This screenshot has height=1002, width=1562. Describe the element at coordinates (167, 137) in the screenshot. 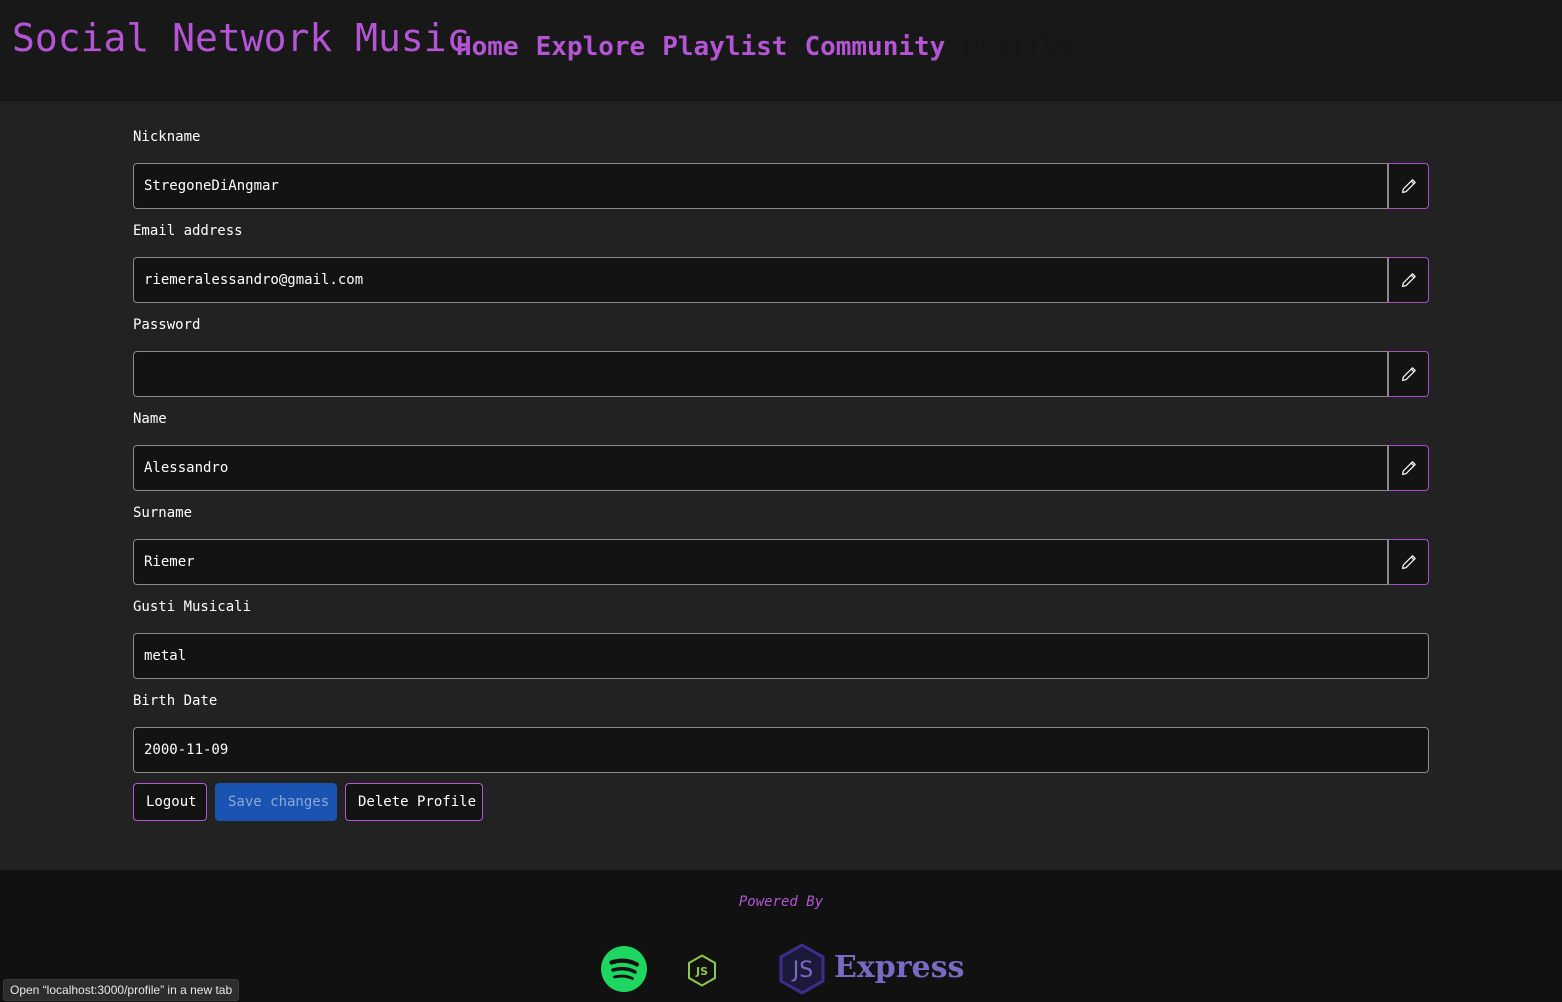

I see `nickname-label: Nickname` at that location.